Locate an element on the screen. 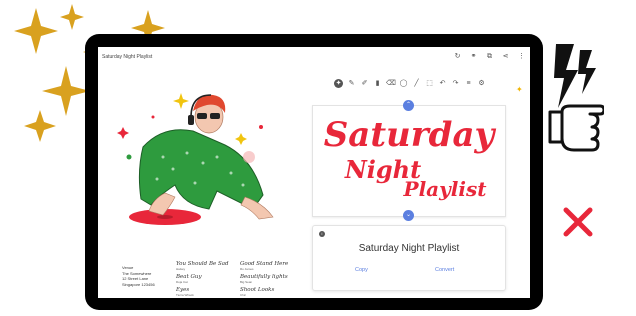 The height and width of the screenshot is (316, 636). convert-button: Convert is located at coordinates (444, 270).